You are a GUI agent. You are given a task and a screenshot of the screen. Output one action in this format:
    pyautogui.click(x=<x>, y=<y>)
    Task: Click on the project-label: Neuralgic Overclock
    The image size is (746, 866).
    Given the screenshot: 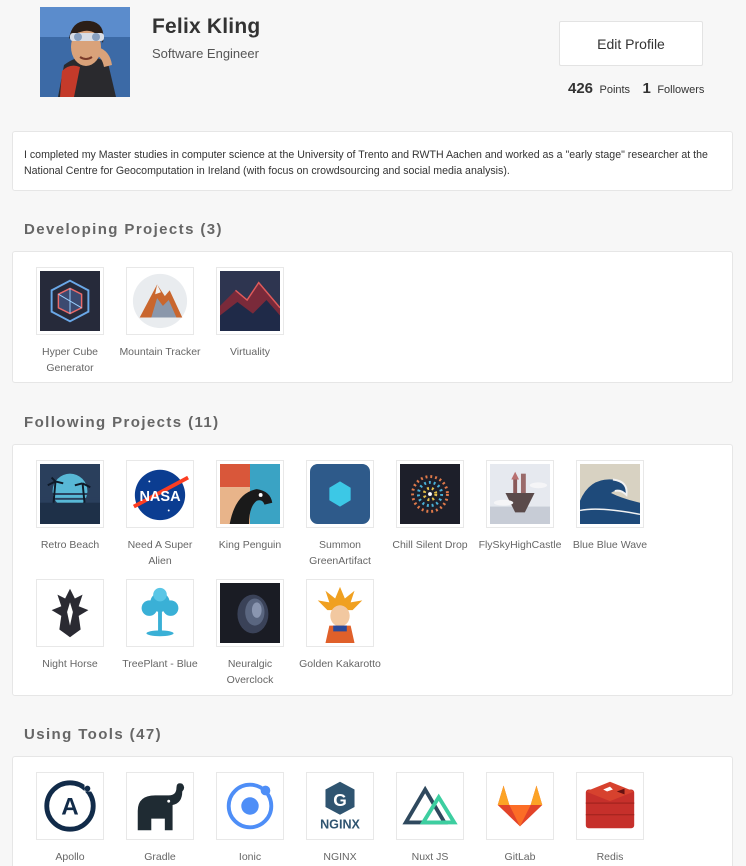 What is the action you would take?
    pyautogui.click(x=250, y=672)
    